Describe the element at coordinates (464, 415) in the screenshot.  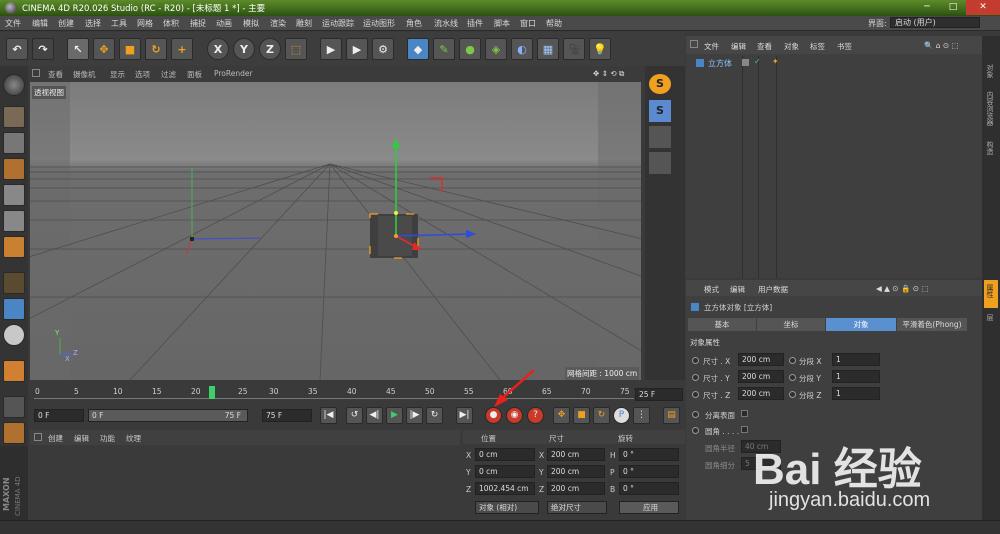
I see `go-to-end-icon: ▶|` at that location.